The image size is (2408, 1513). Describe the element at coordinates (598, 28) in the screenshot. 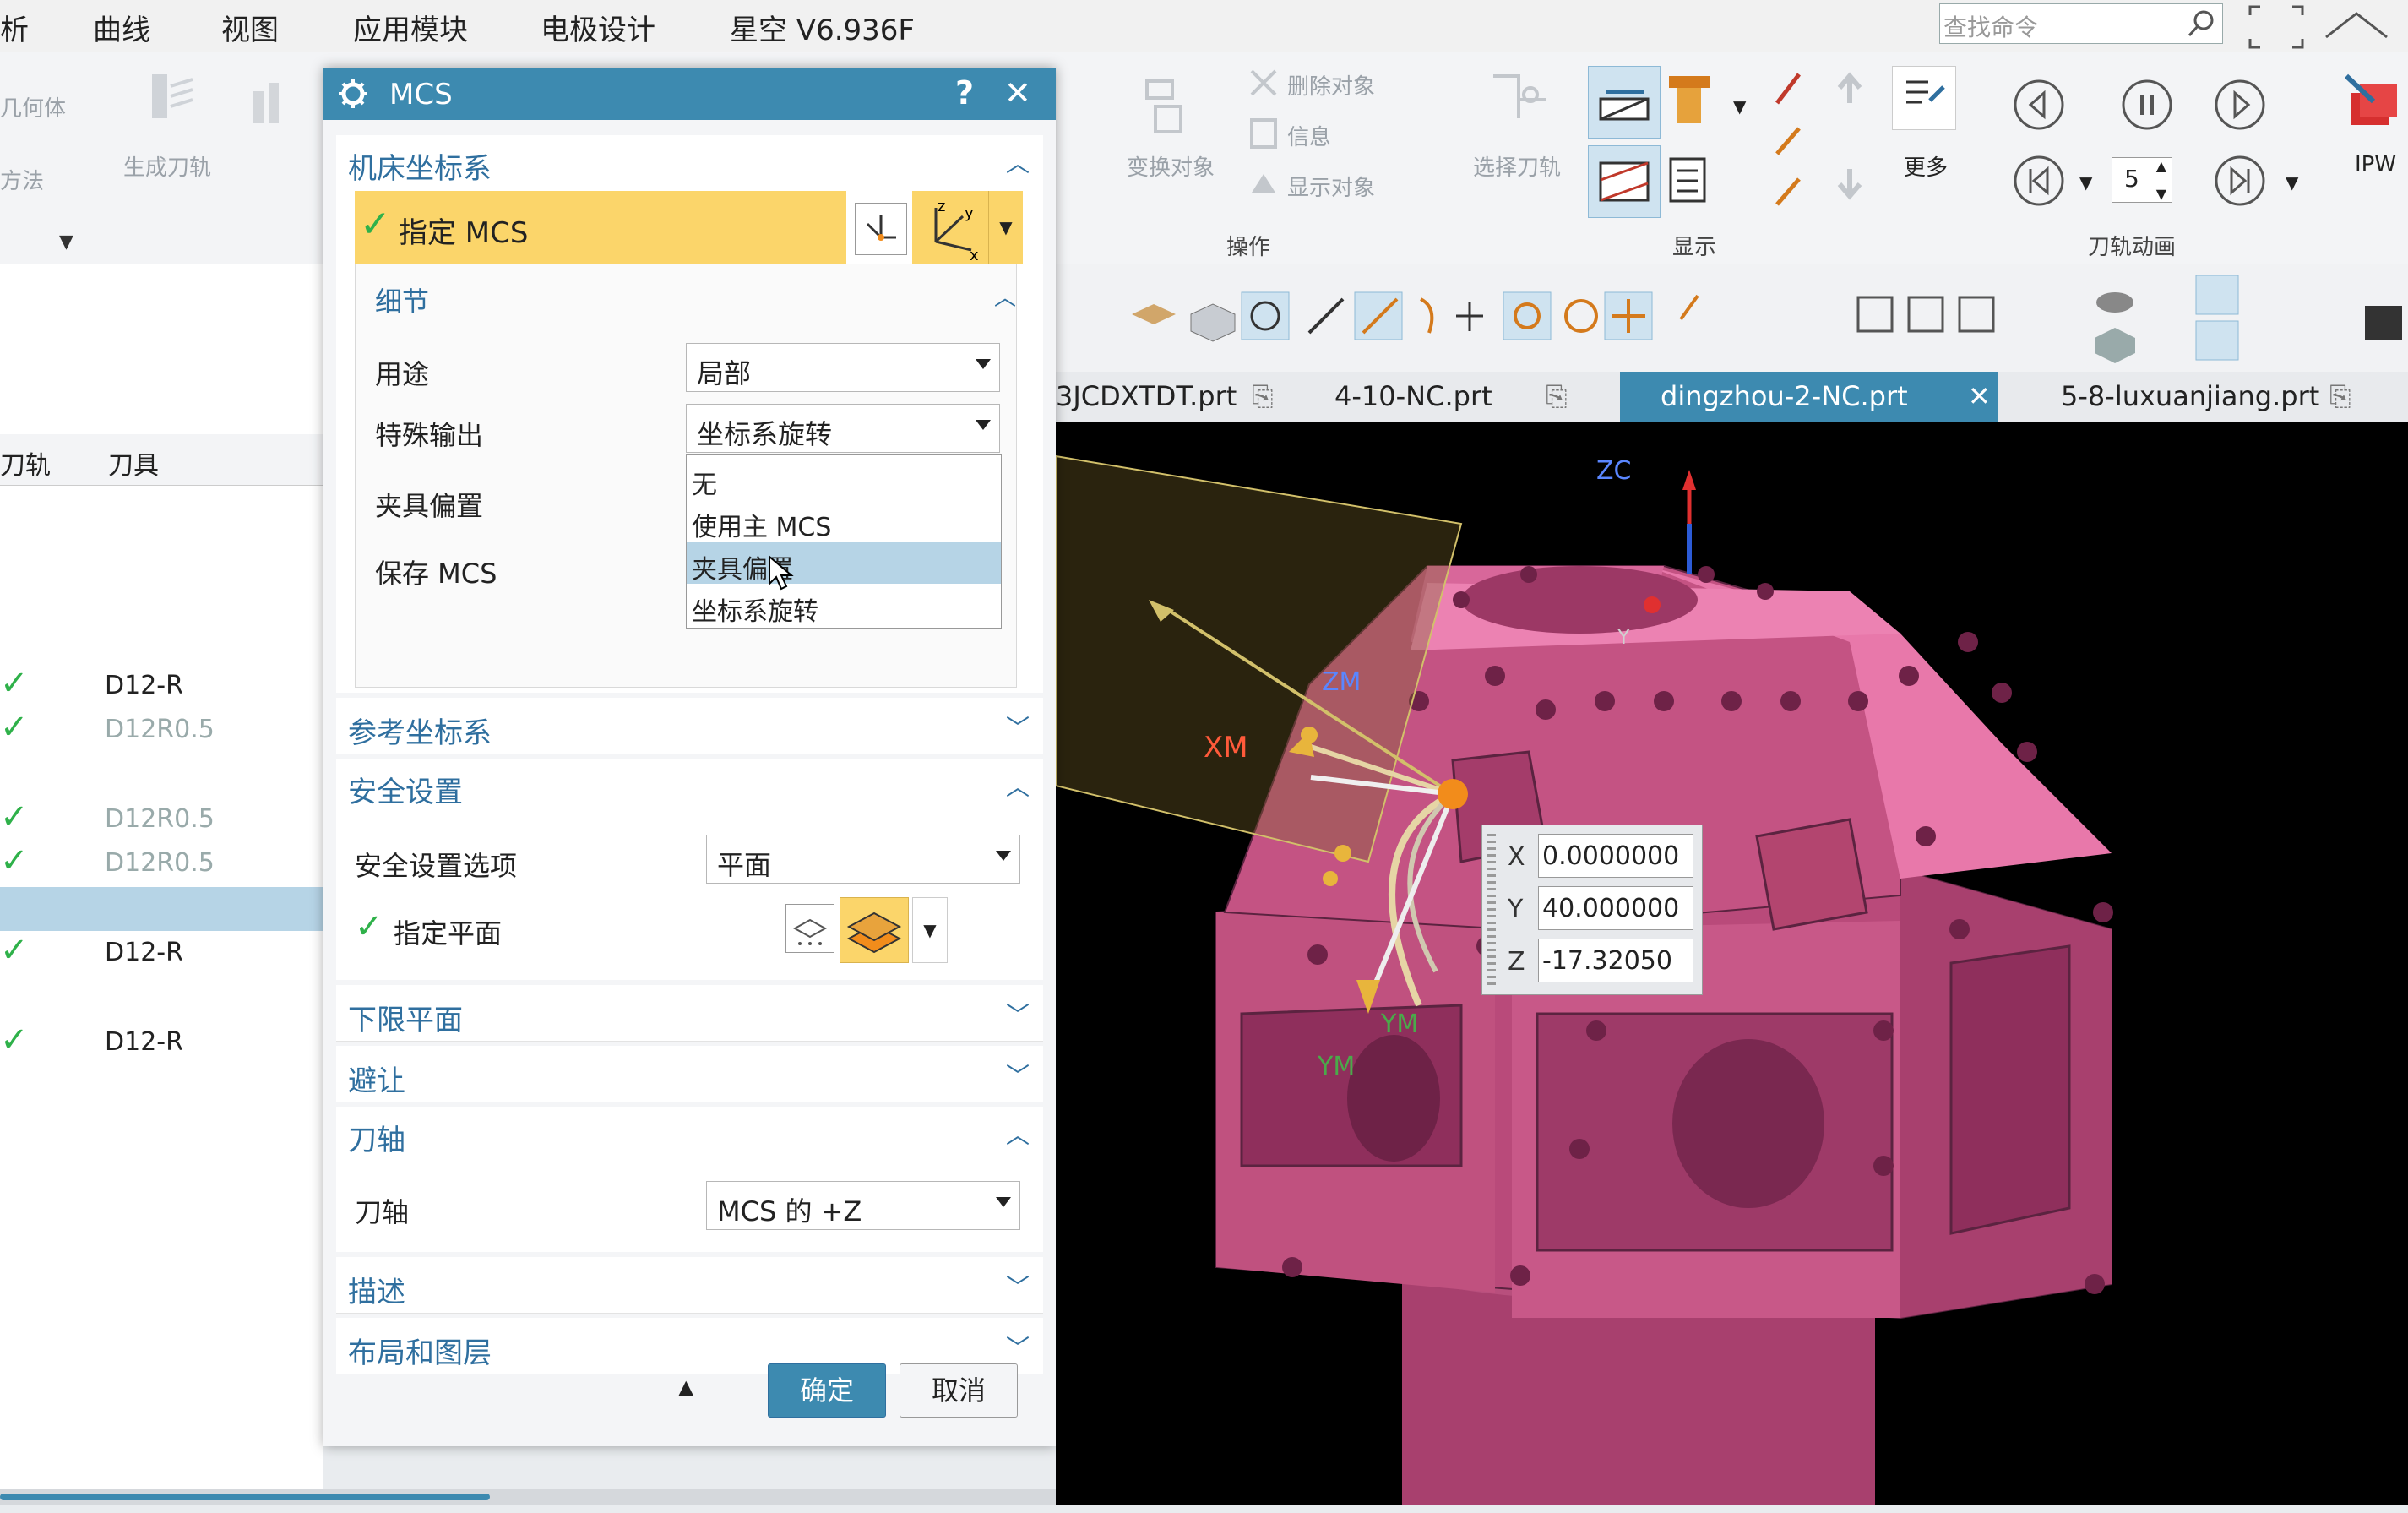

I see `menu-electrode-design: 电极设计` at that location.